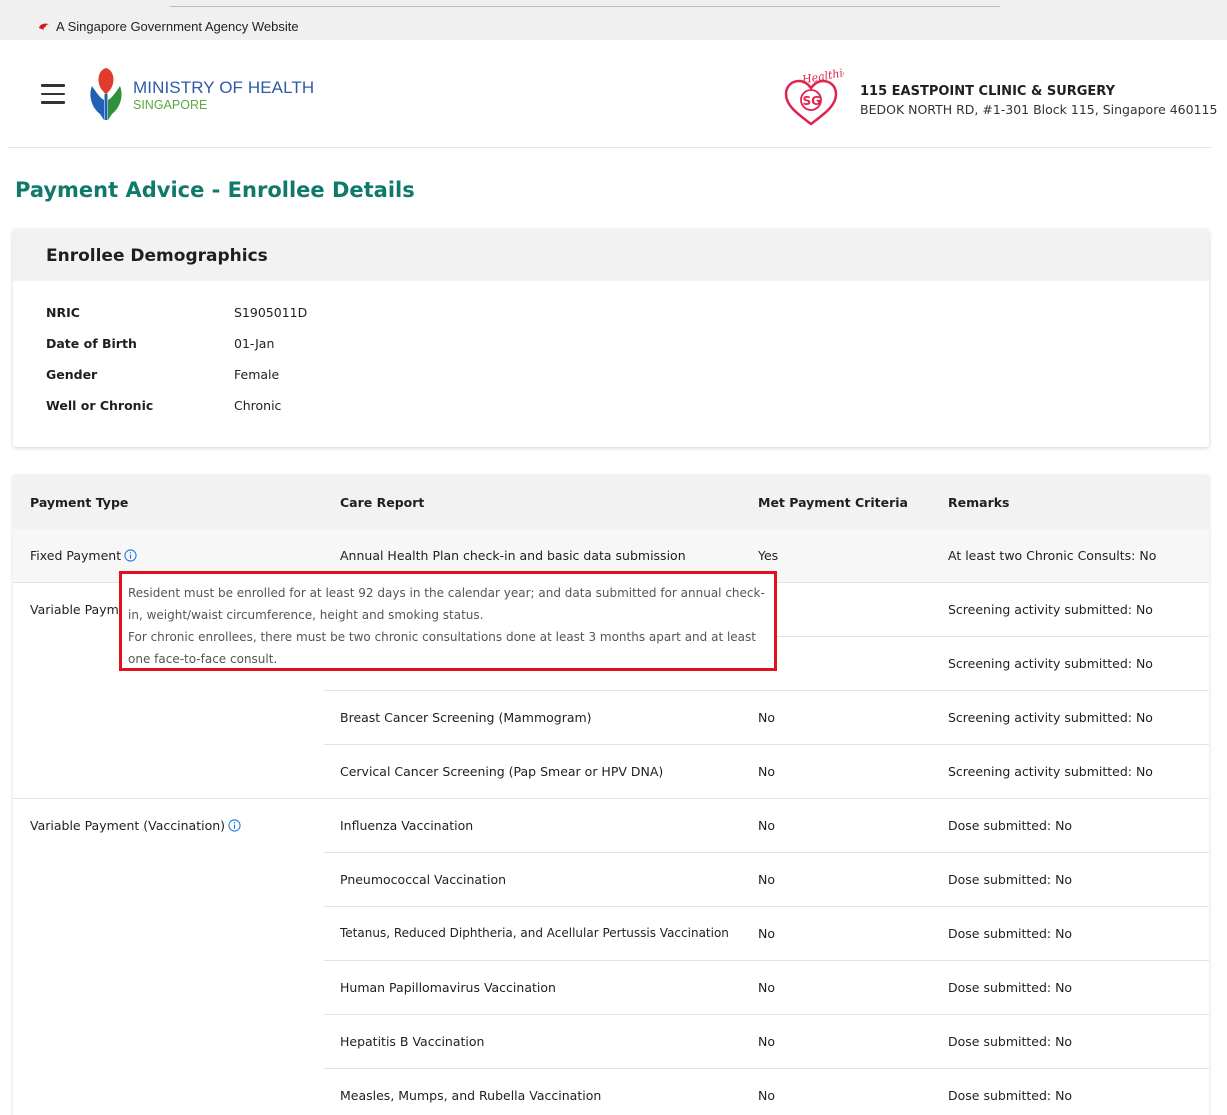  Describe the element at coordinates (53, 94) in the screenshot. I see `menu-icon` at that location.